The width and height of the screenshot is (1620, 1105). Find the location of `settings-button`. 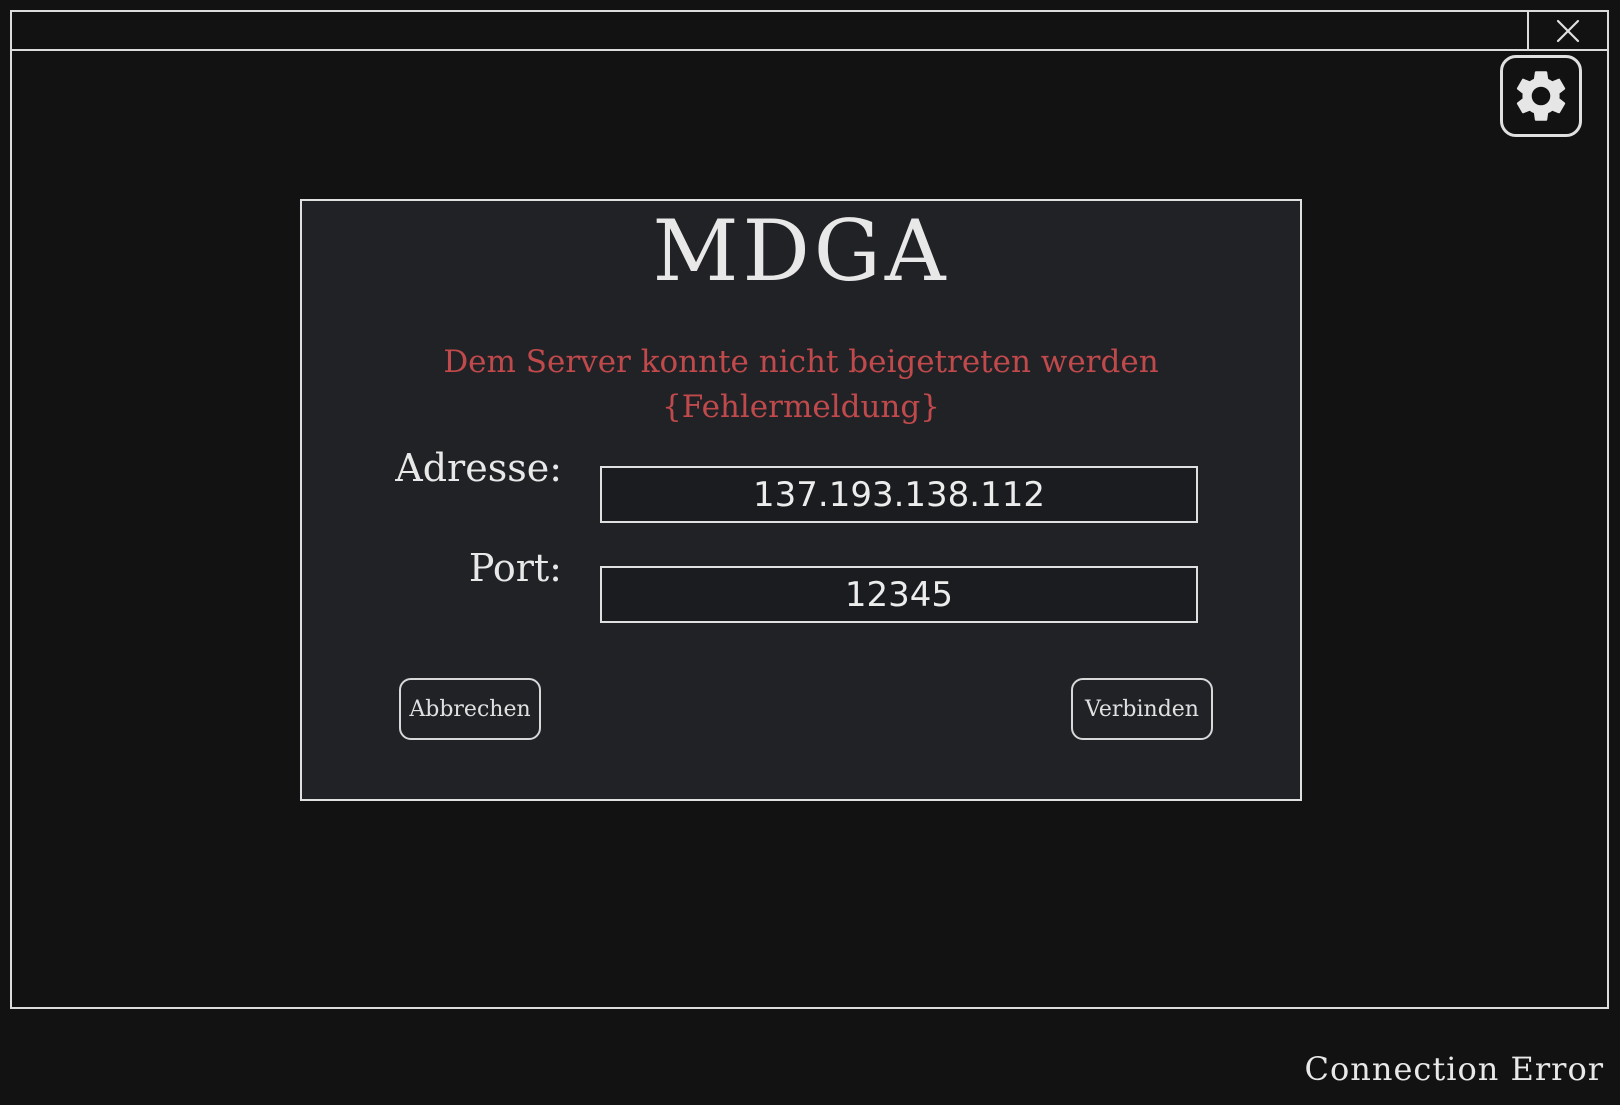

settings-button is located at coordinates (1541, 96).